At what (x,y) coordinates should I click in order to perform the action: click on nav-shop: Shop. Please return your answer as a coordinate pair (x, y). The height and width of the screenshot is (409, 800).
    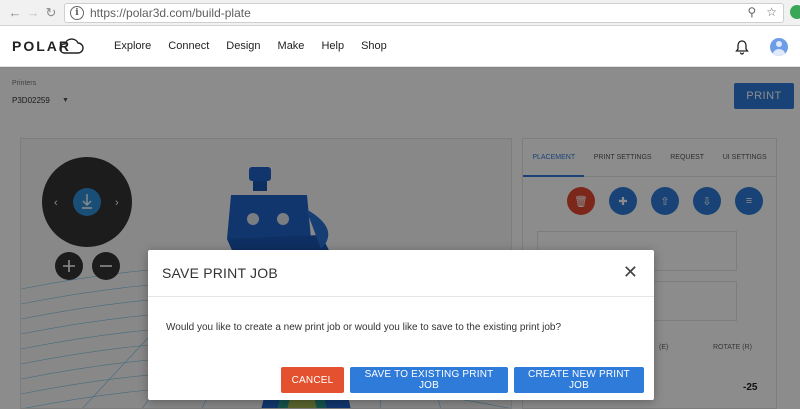
    Looking at the image, I should click on (374, 46).